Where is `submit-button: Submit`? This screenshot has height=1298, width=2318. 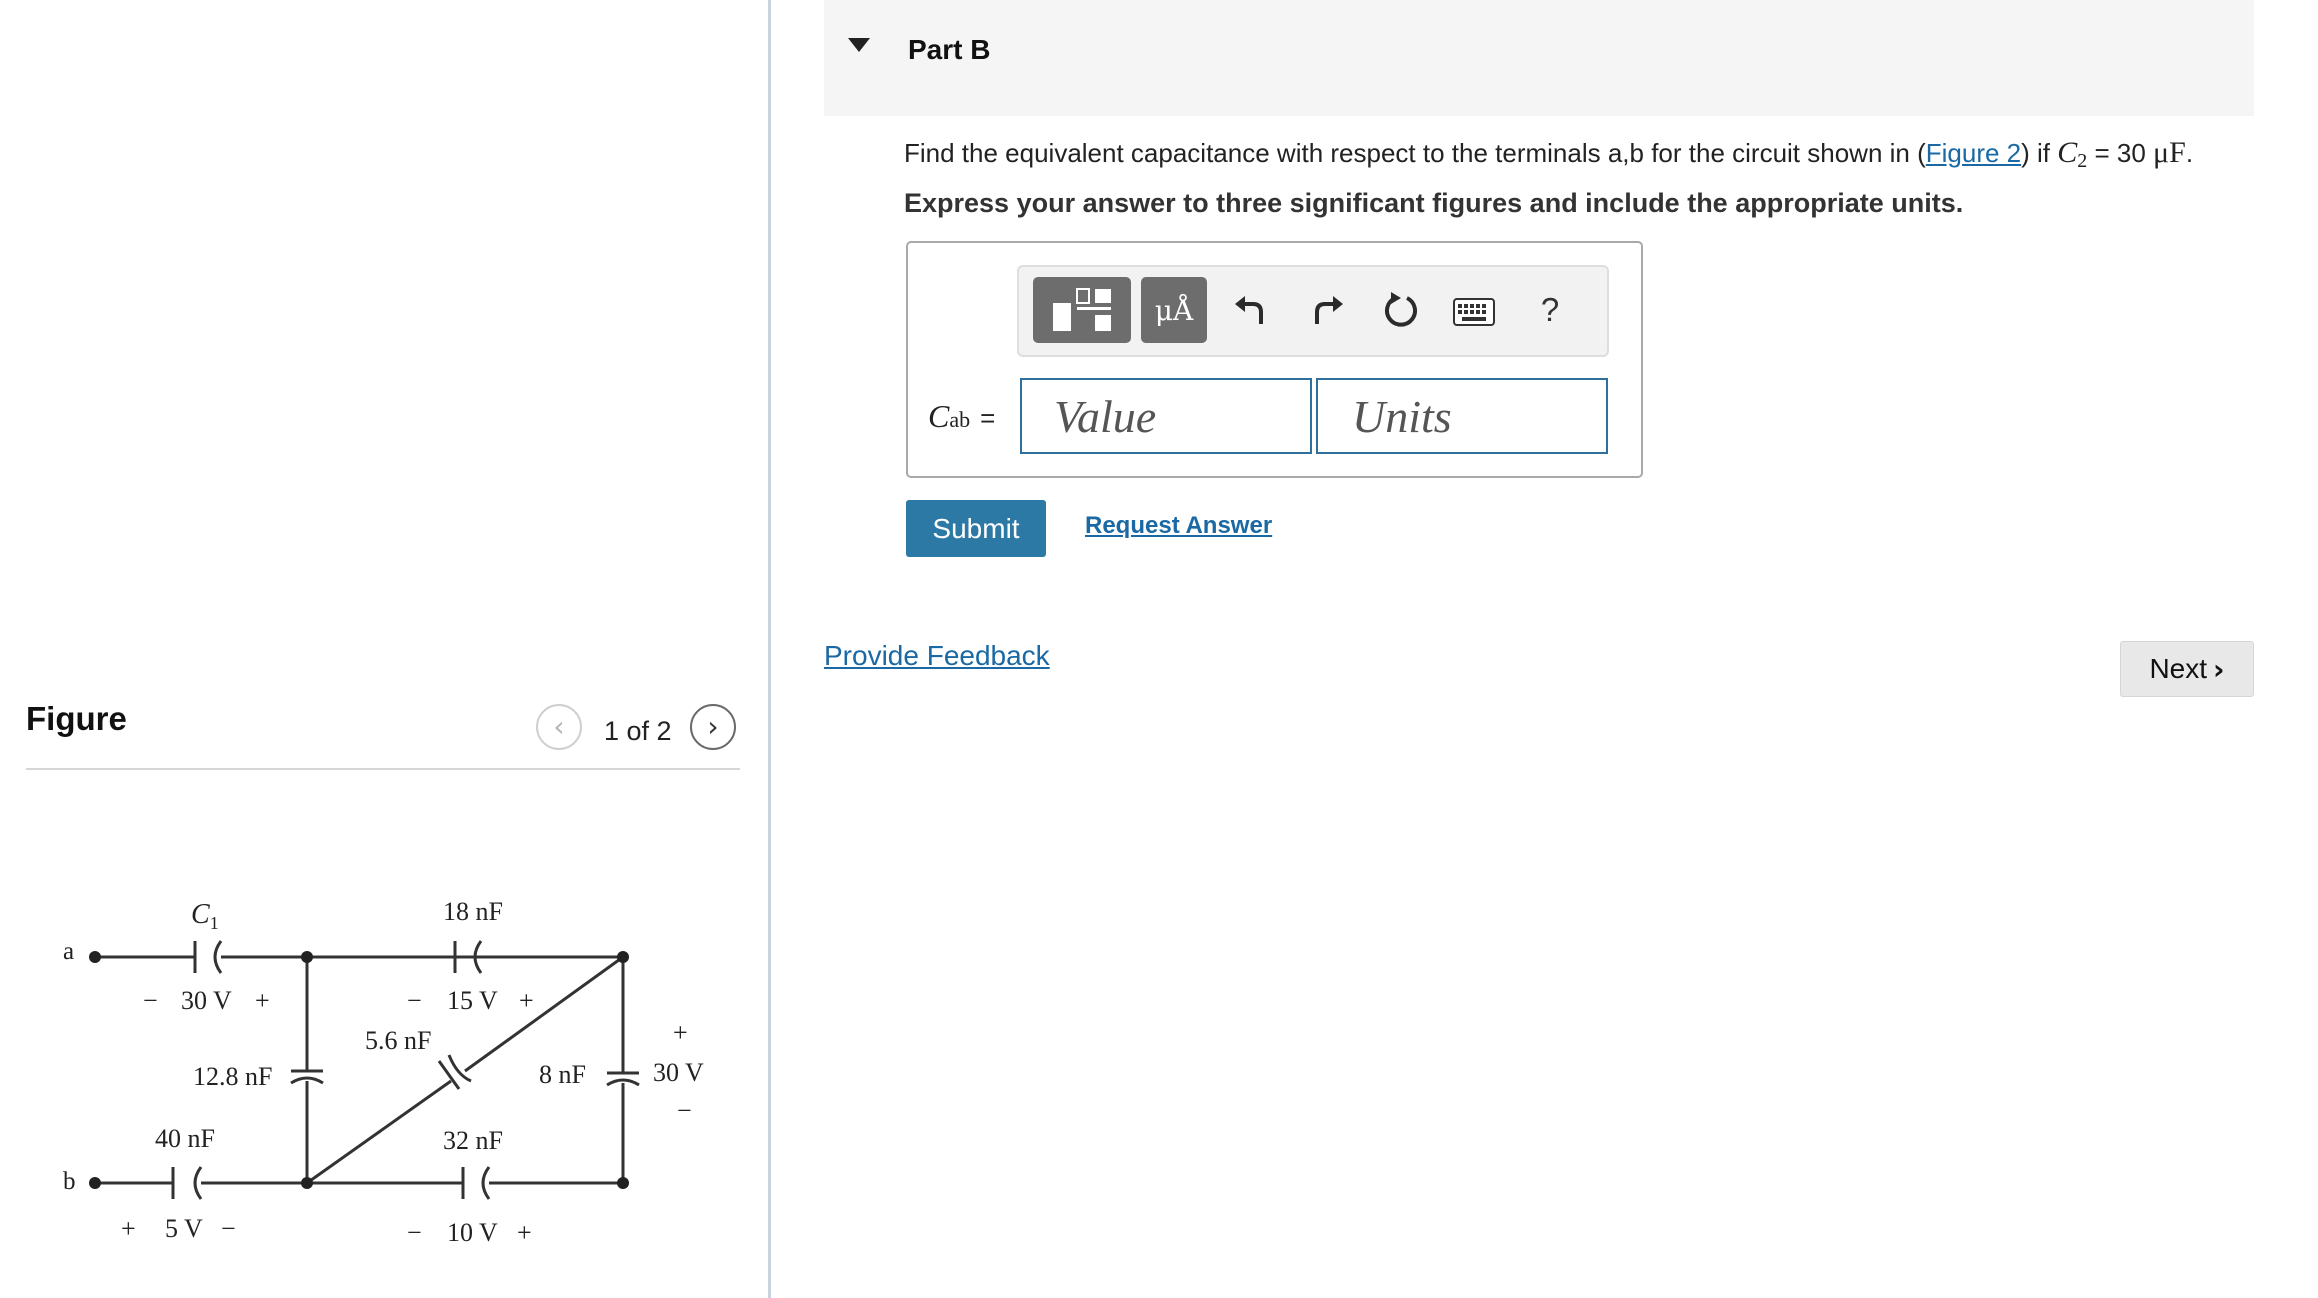 submit-button: Submit is located at coordinates (976, 528).